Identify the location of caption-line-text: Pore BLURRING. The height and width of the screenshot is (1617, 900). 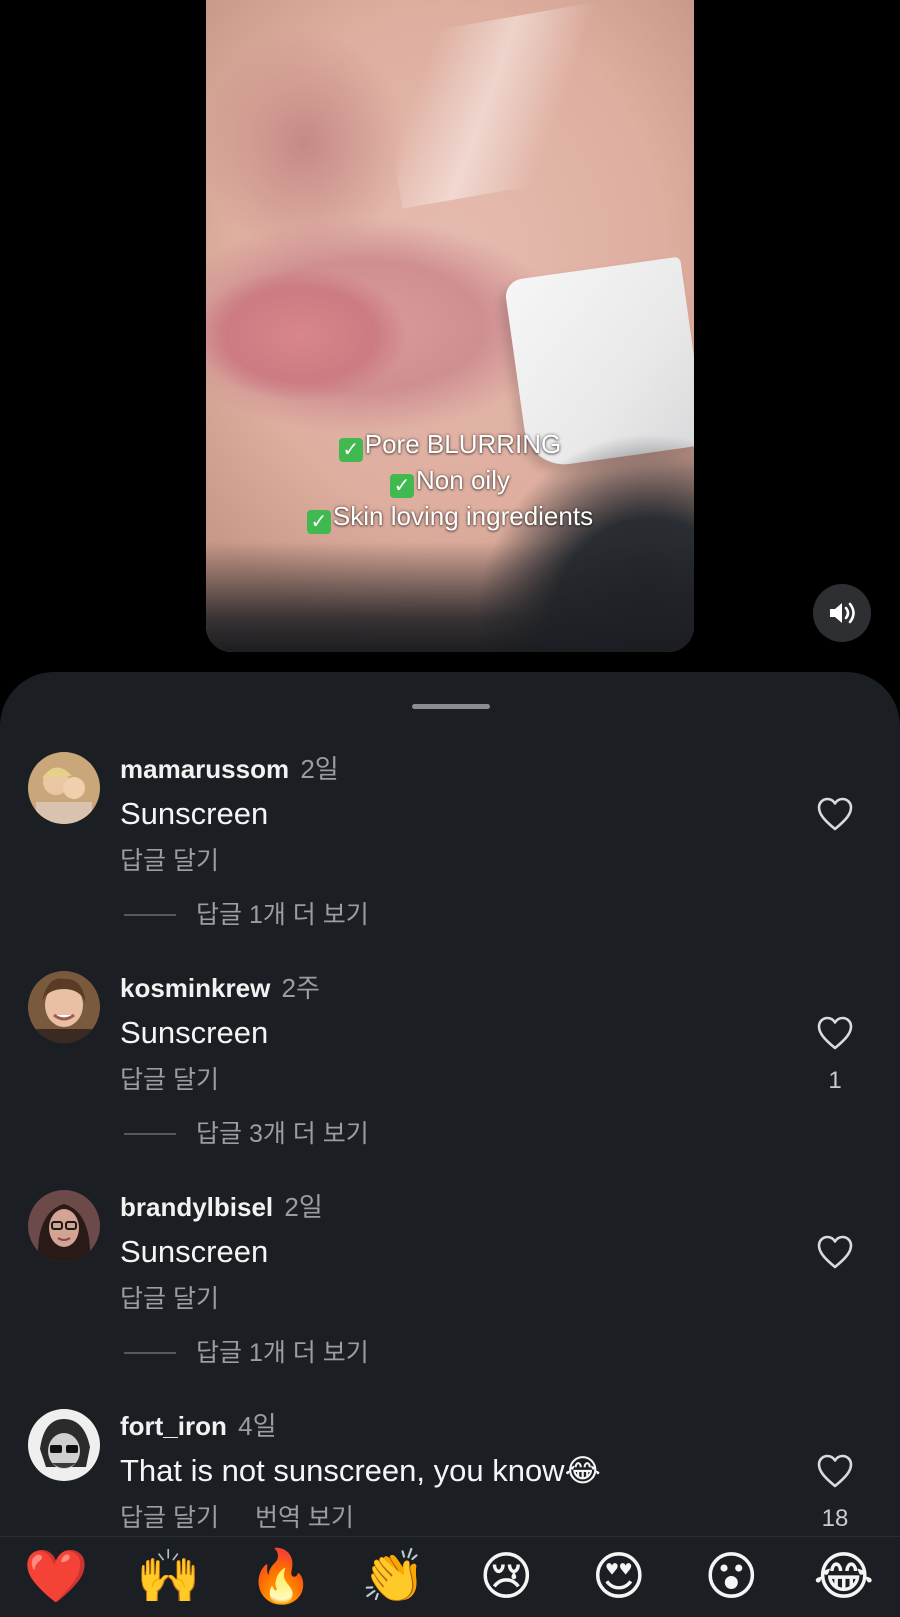
(463, 444).